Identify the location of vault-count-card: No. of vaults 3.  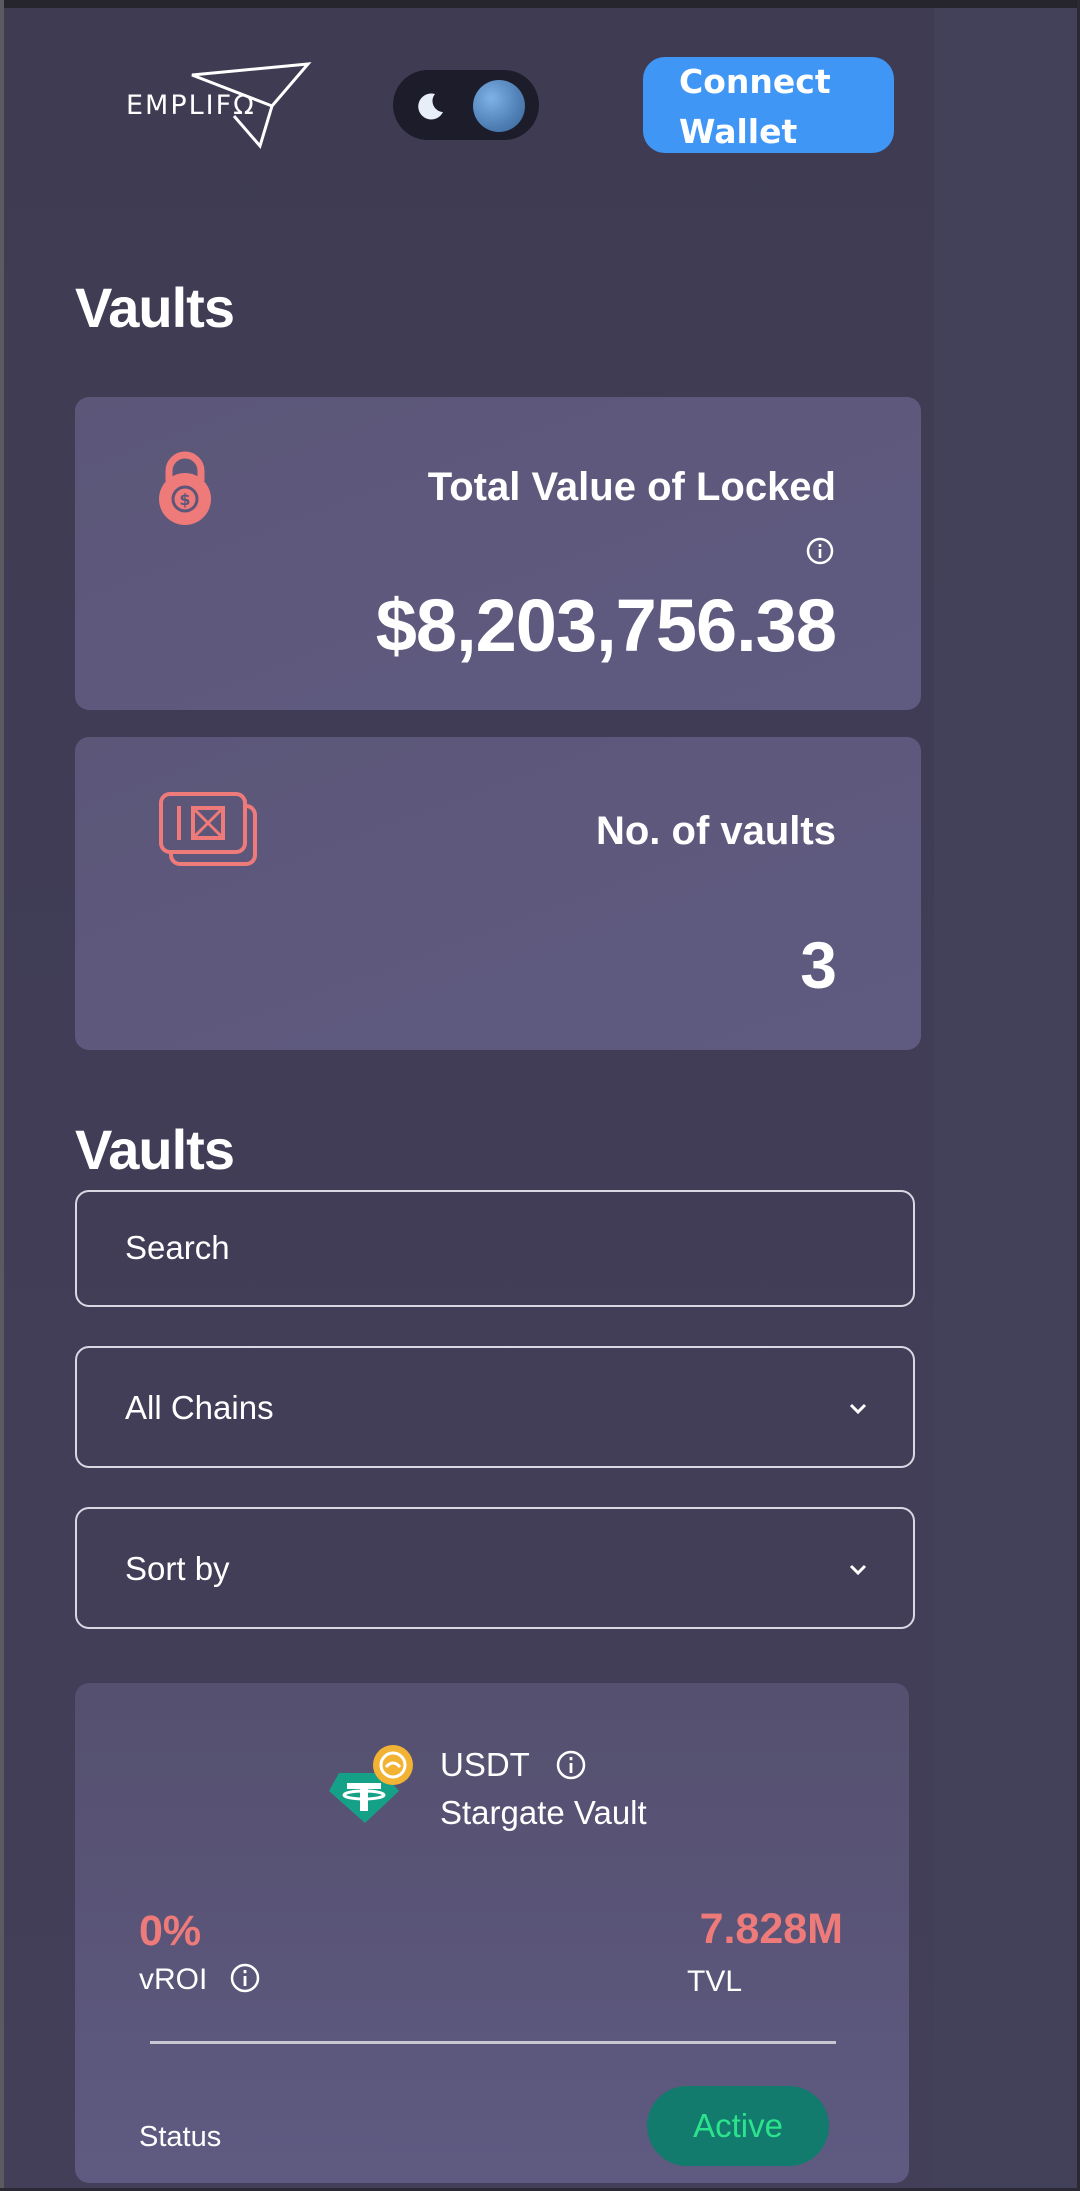
(498, 893).